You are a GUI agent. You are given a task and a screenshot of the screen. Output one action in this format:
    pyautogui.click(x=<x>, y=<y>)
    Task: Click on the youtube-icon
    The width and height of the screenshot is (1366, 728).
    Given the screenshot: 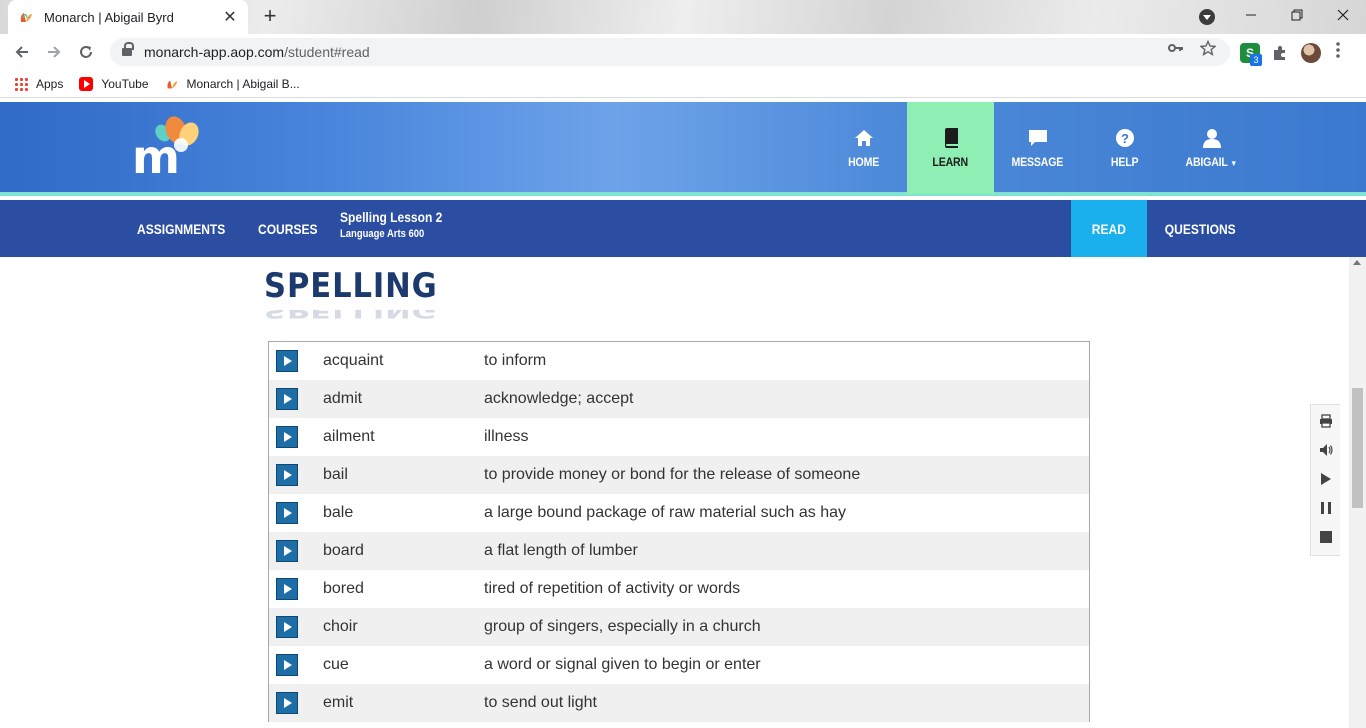 What is the action you would take?
    pyautogui.click(x=86, y=83)
    